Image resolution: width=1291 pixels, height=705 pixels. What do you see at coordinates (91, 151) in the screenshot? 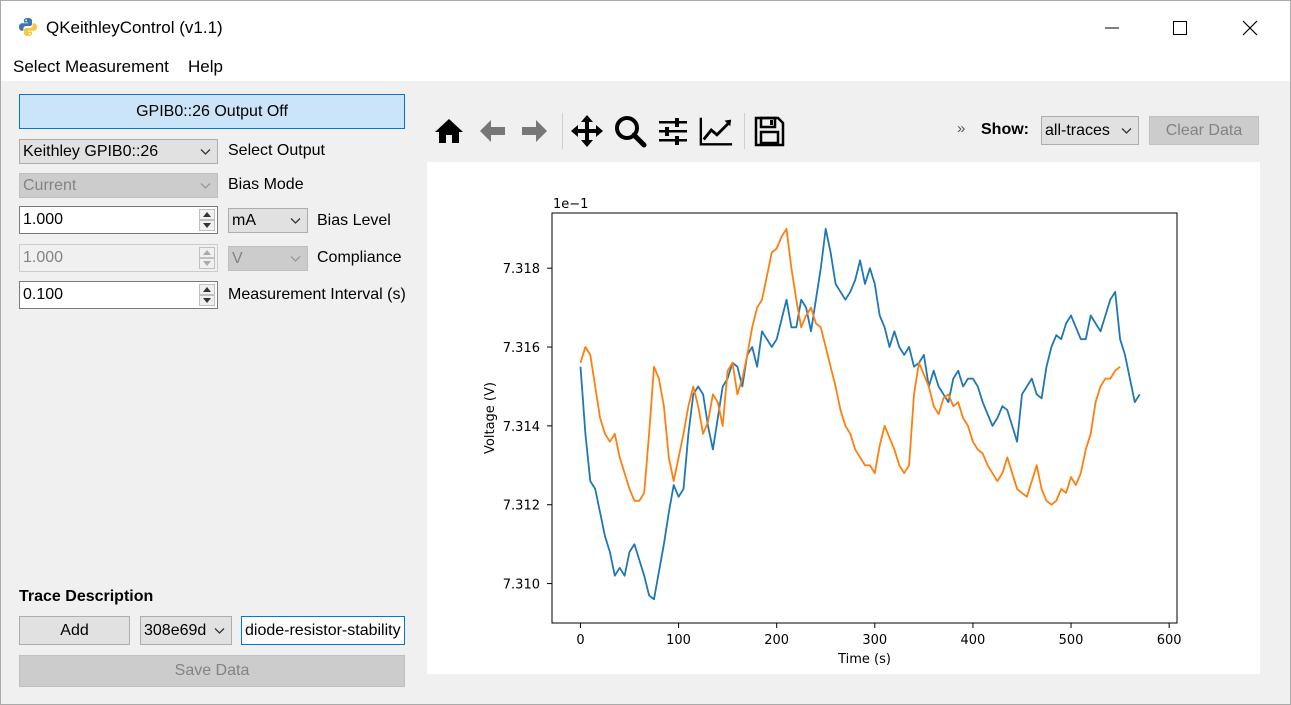
I see `device-select-value: Keithley GPIB0::26` at bounding box center [91, 151].